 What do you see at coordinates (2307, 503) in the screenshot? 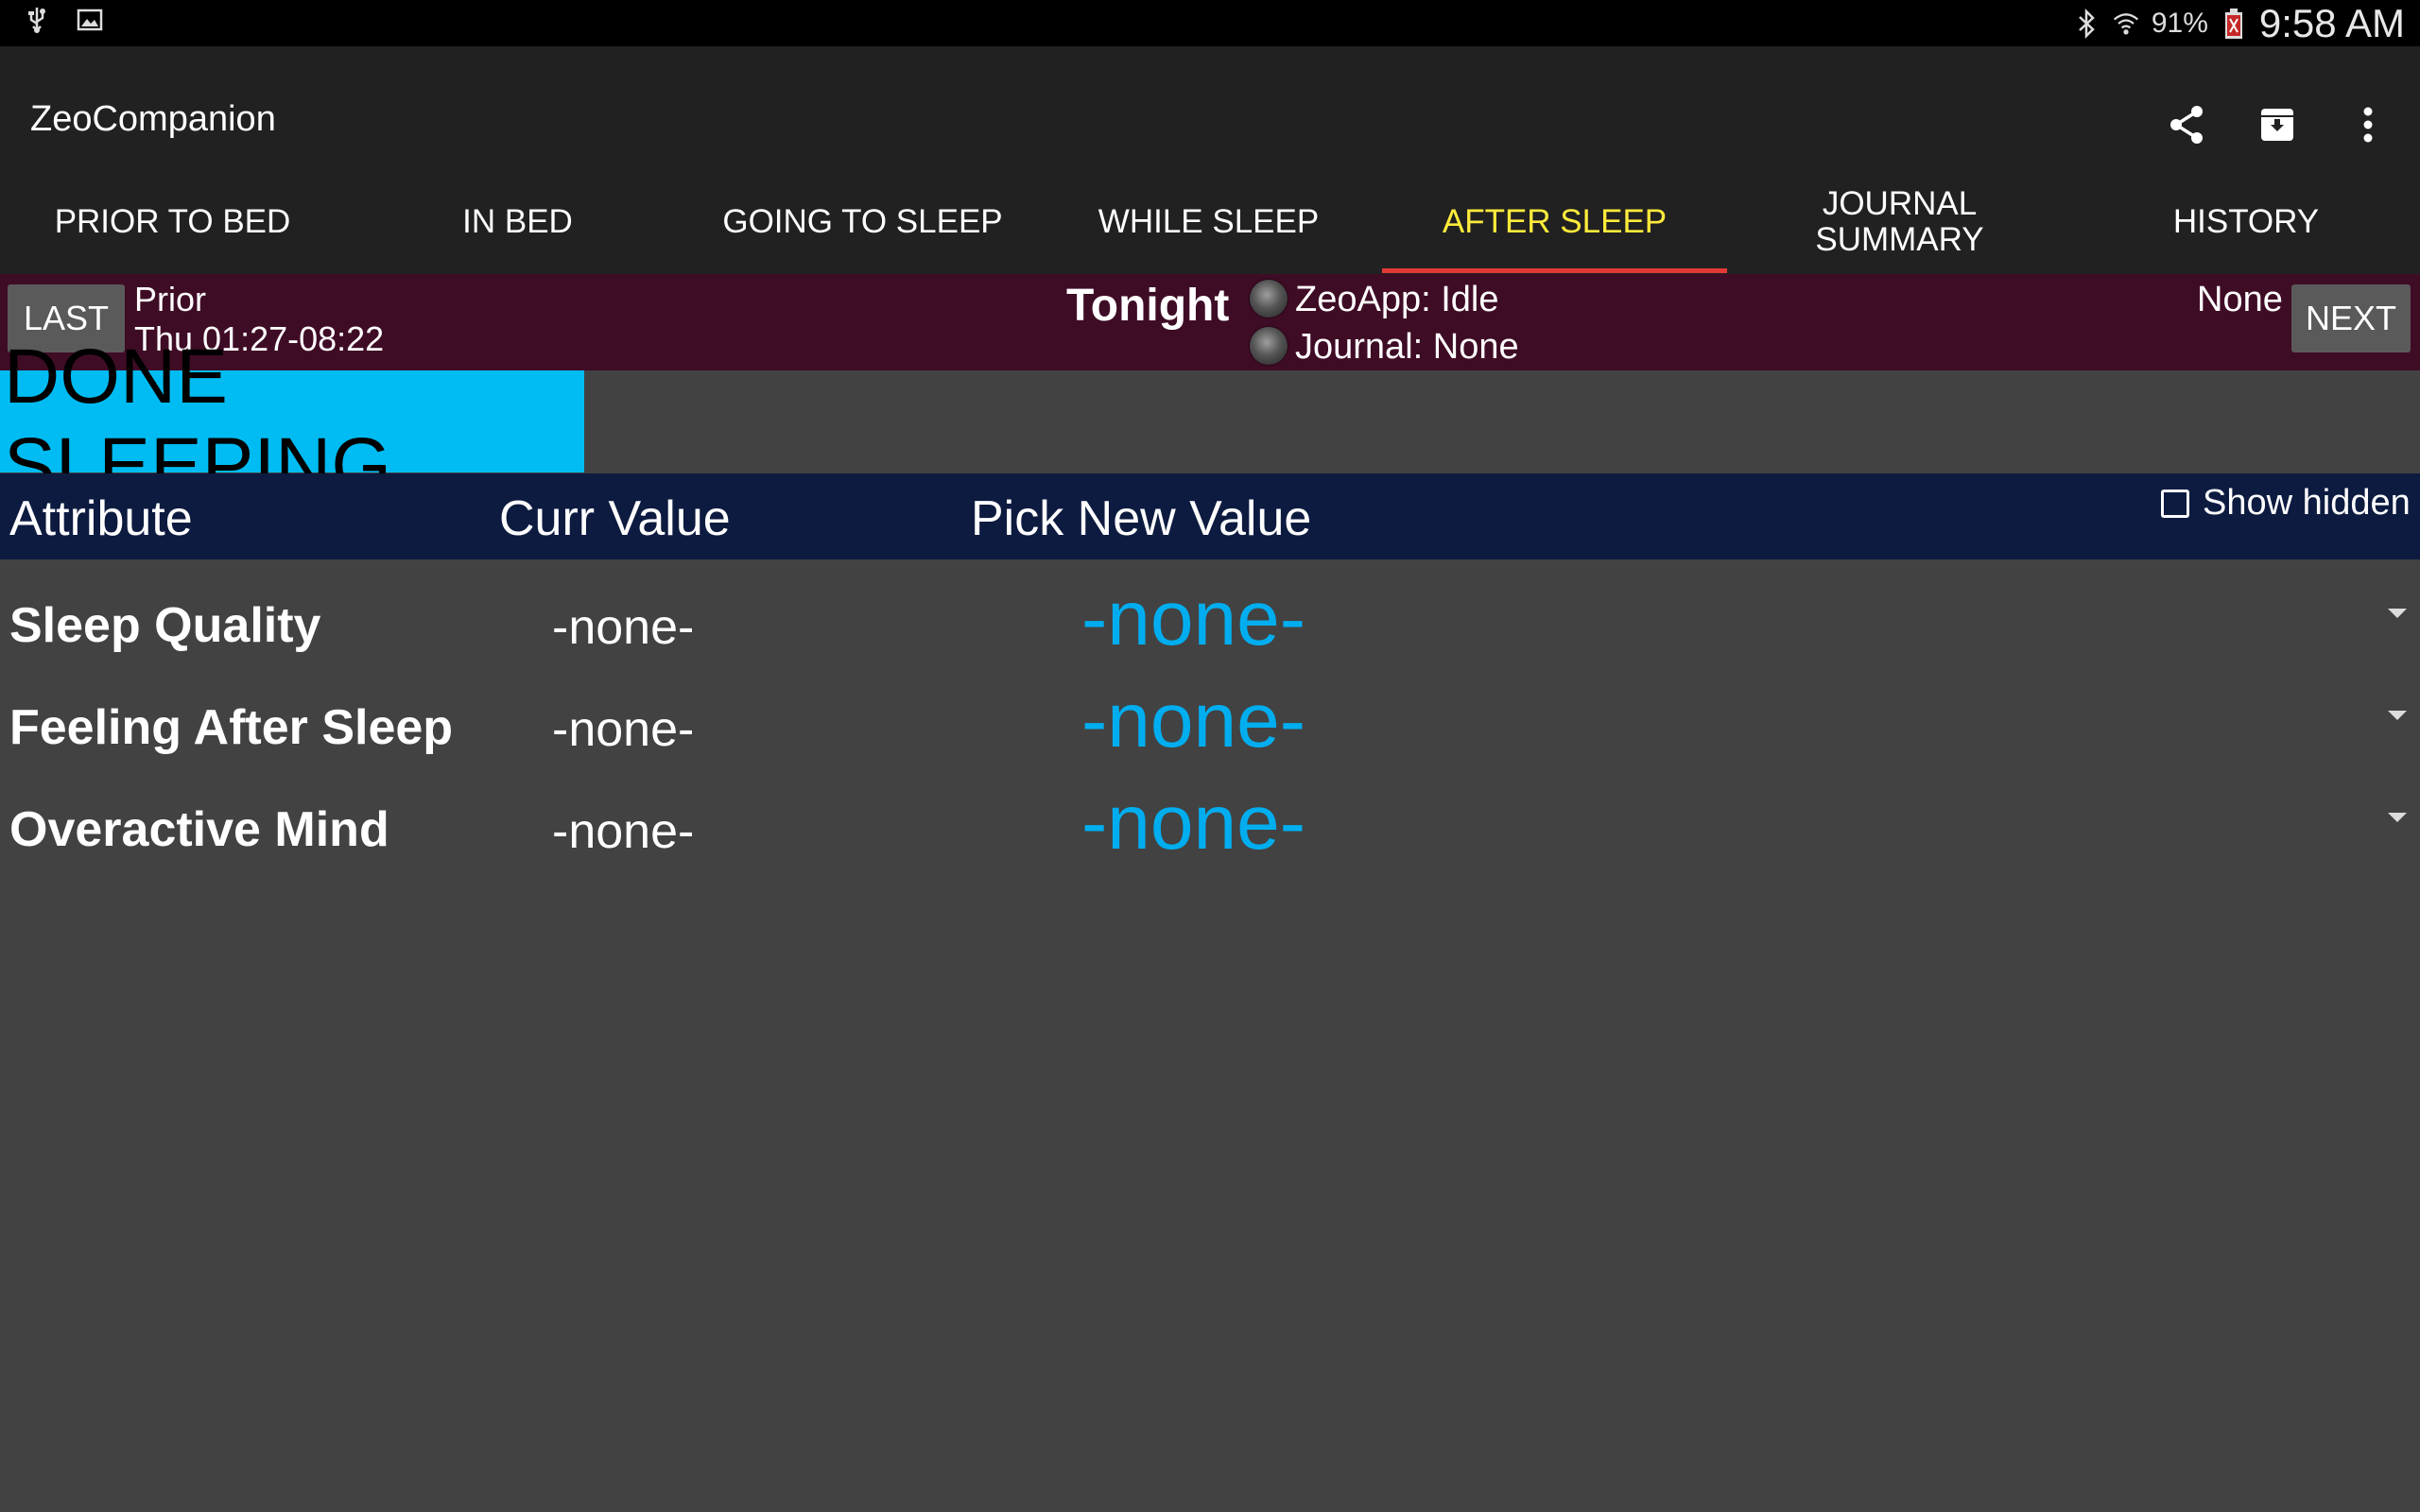
I see `show-hidden-label: Show hidden` at bounding box center [2307, 503].